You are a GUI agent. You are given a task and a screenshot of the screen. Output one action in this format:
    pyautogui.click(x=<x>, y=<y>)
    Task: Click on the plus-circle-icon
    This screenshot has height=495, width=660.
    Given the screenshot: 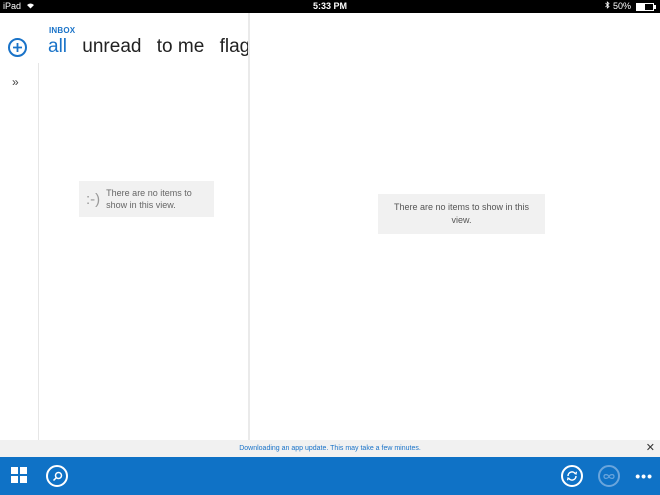 What is the action you would take?
    pyautogui.click(x=17, y=47)
    